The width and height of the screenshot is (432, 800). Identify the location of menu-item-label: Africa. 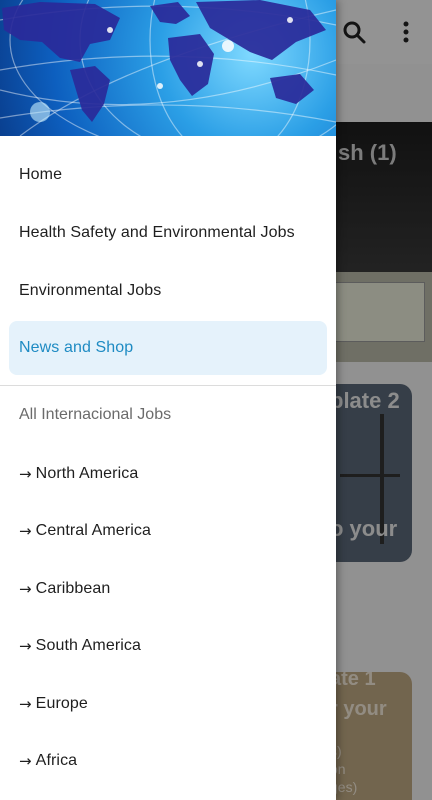
(56, 760).